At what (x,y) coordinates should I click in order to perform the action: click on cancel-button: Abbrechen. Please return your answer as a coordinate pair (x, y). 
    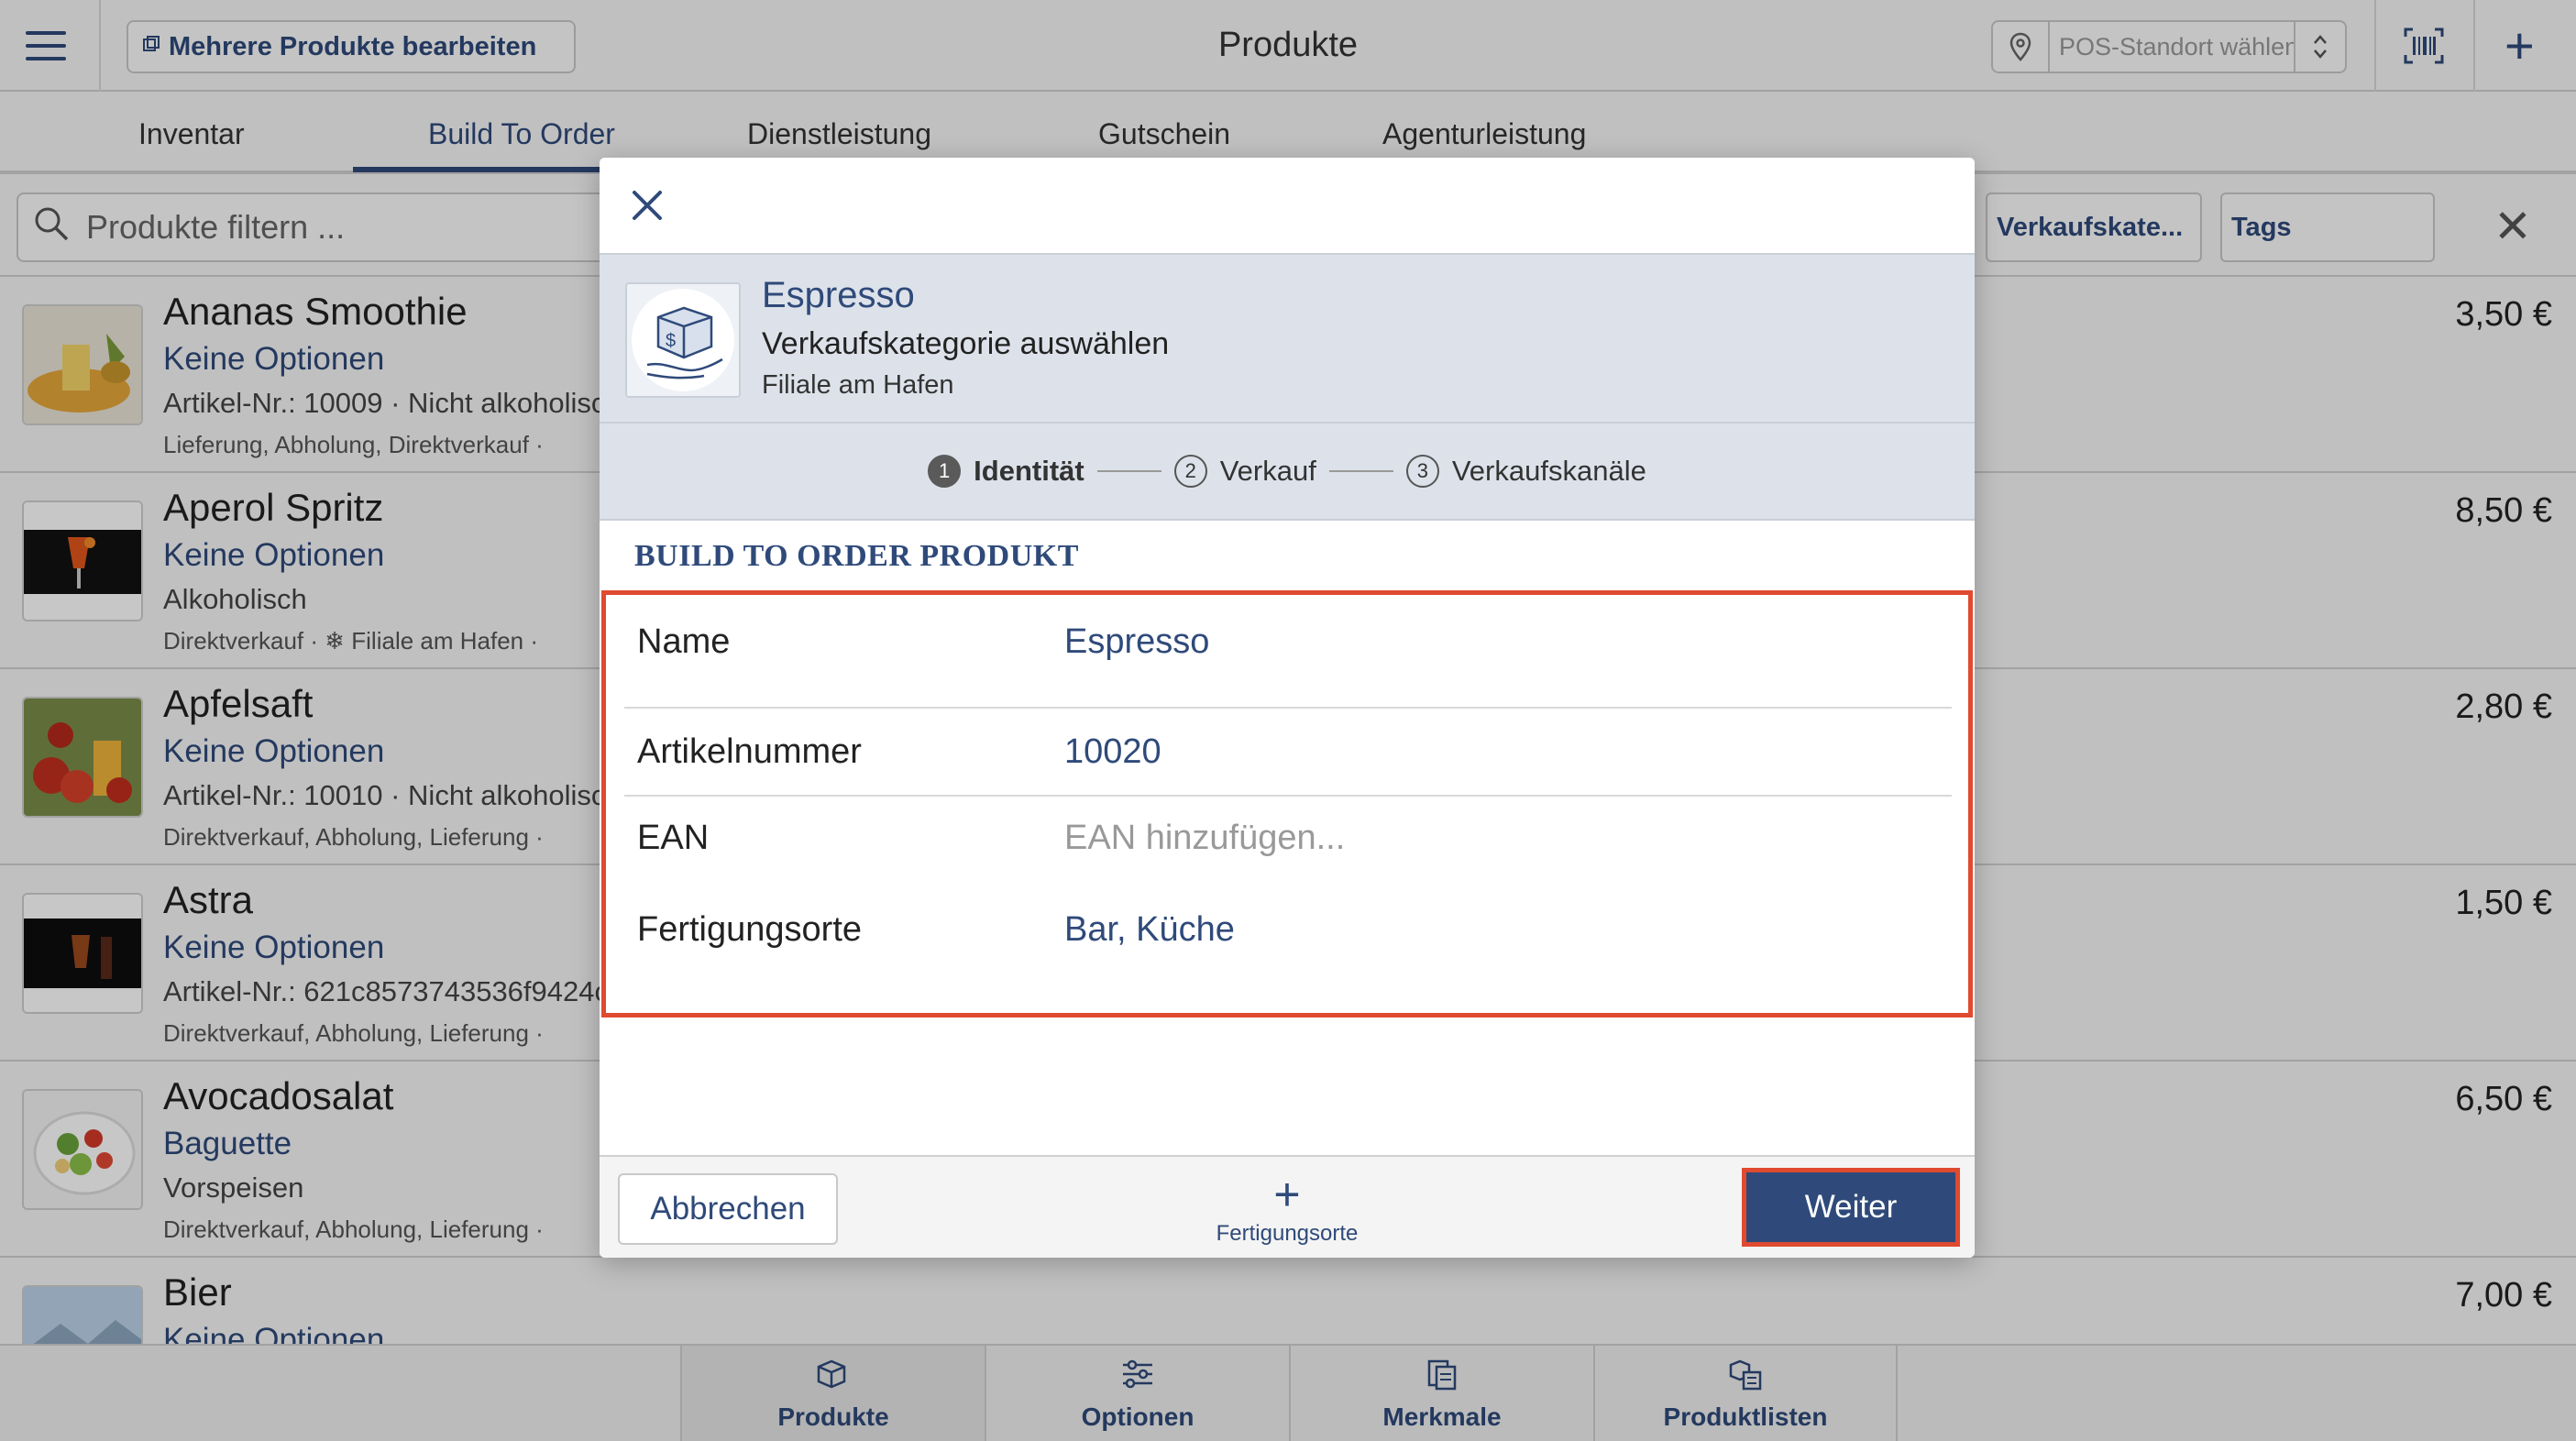
    Looking at the image, I should click on (728, 1209).